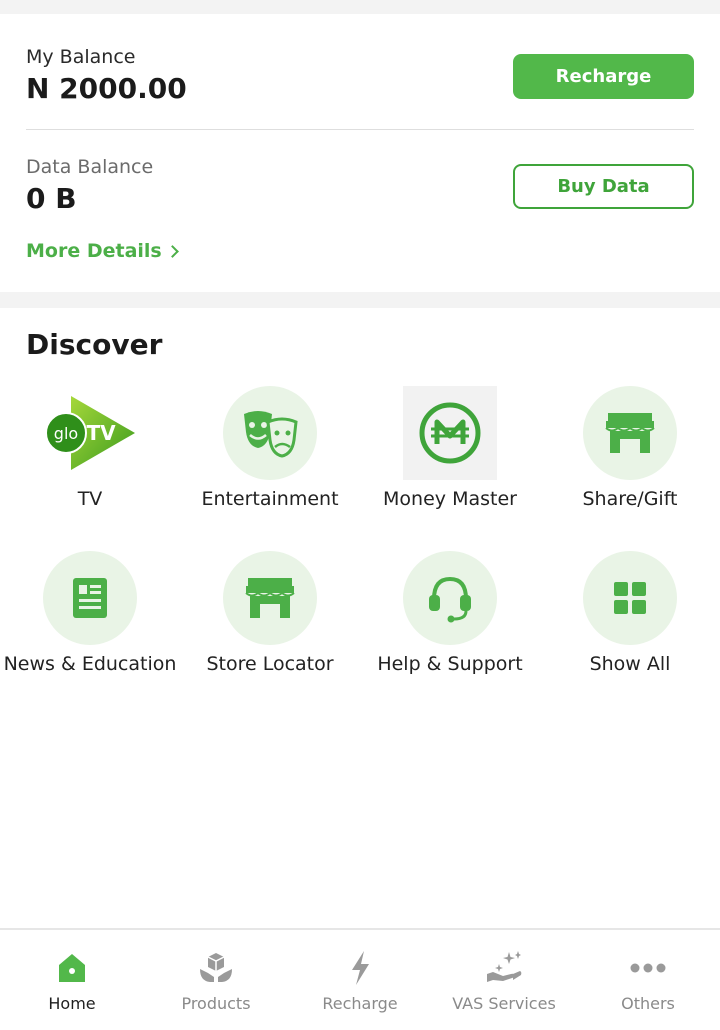  I want to click on money-master-icon, so click(450, 433).